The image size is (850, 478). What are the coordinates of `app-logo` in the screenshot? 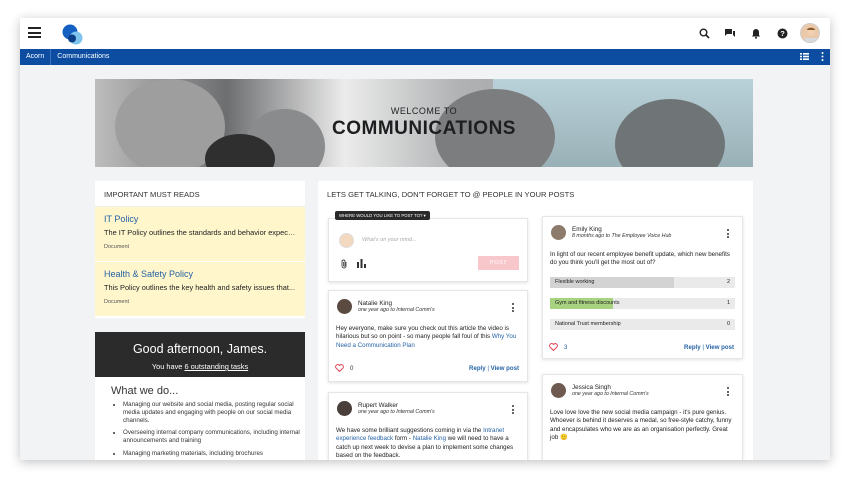 It's located at (73, 34).